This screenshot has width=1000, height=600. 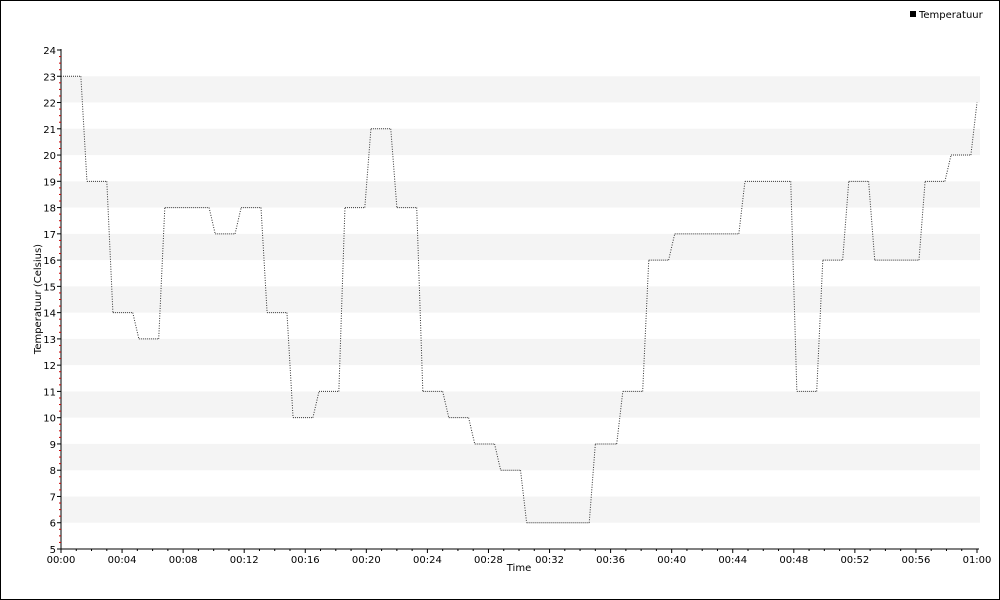 What do you see at coordinates (427, 560) in the screenshot?
I see `x-tick-label: 00:24` at bounding box center [427, 560].